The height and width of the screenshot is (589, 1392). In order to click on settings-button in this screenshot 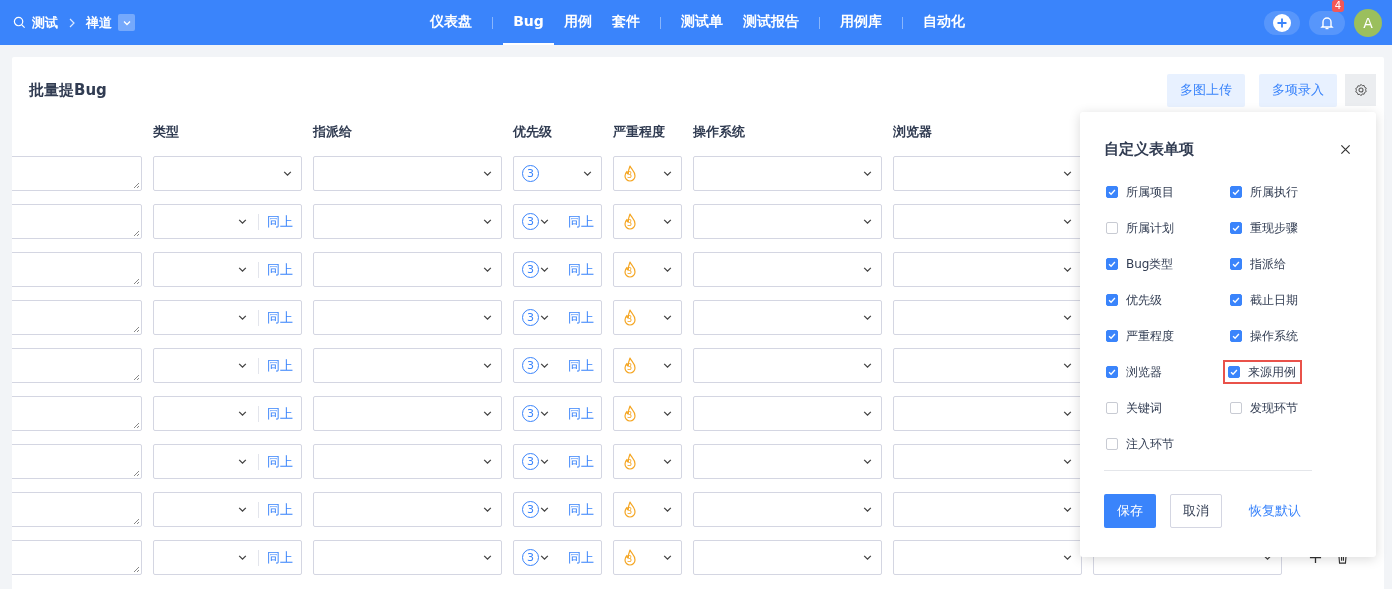, I will do `click(1360, 90)`.